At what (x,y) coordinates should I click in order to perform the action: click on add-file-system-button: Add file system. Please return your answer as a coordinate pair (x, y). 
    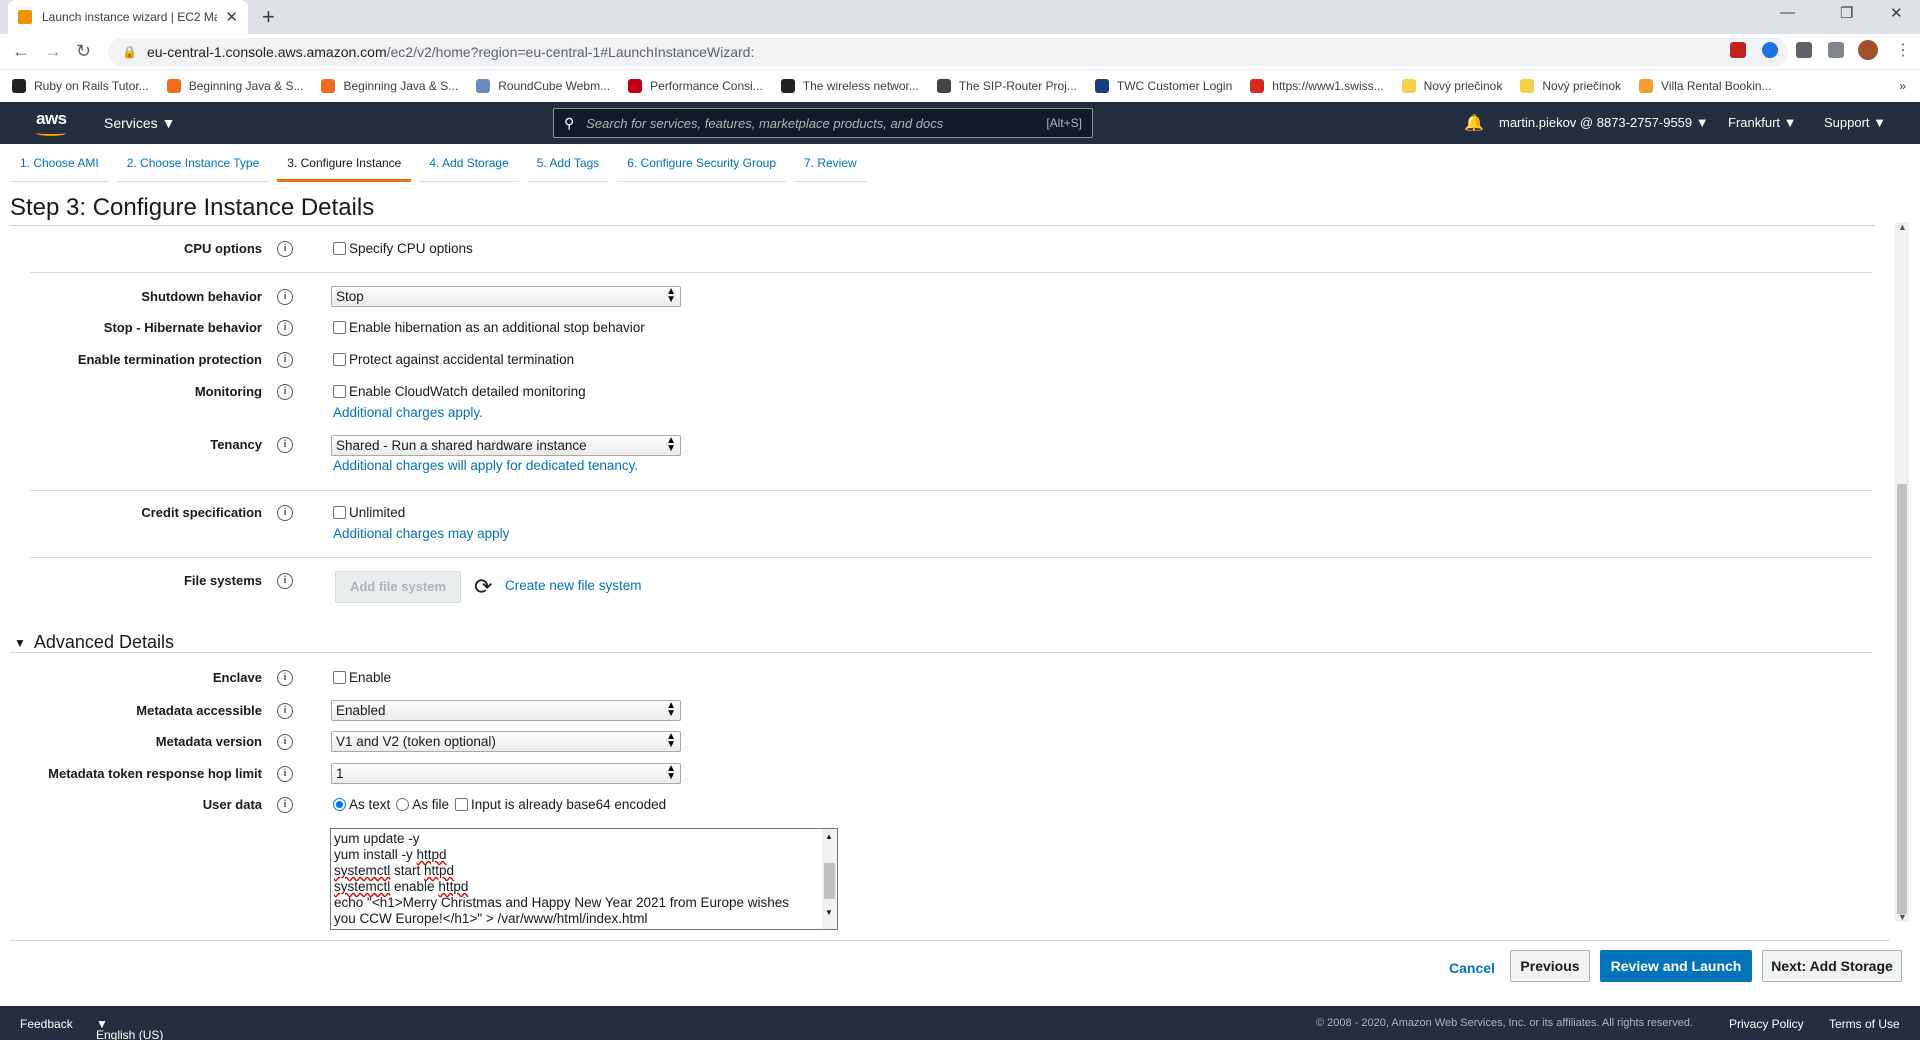
    Looking at the image, I should click on (398, 587).